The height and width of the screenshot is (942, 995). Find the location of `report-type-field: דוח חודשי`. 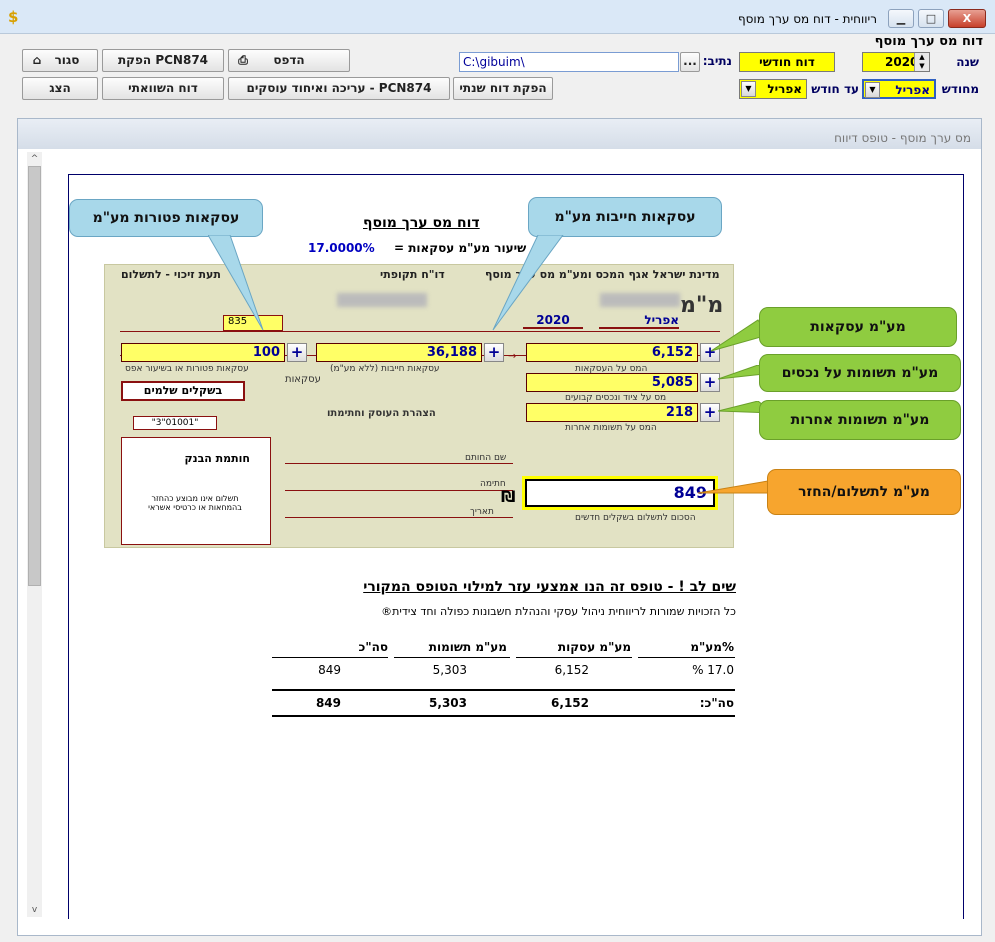

report-type-field: דוח חודשי is located at coordinates (787, 62).